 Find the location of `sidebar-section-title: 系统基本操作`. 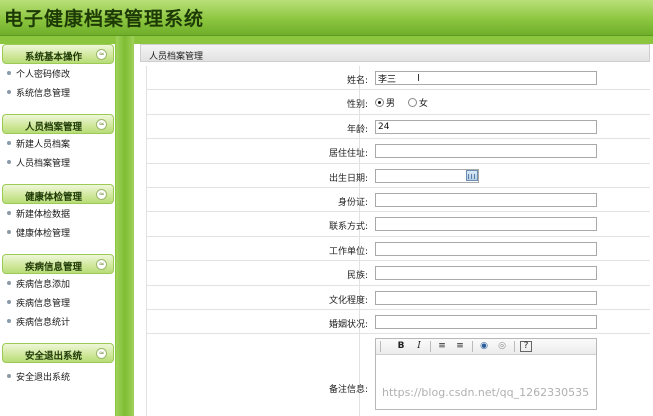

sidebar-section-title: 系统基本操作 is located at coordinates (54, 57).